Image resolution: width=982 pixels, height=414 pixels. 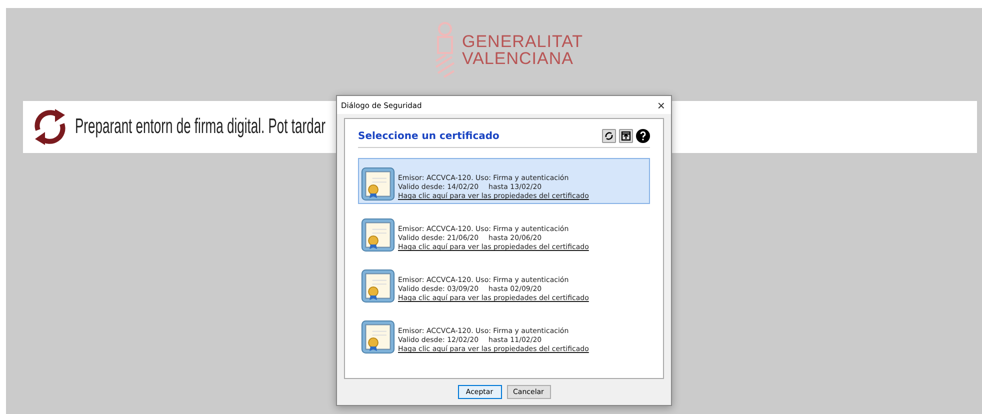 What do you see at coordinates (200, 127) in the screenshot?
I see `status-message: Preparant entorn de firma digital. Pot tardar` at bounding box center [200, 127].